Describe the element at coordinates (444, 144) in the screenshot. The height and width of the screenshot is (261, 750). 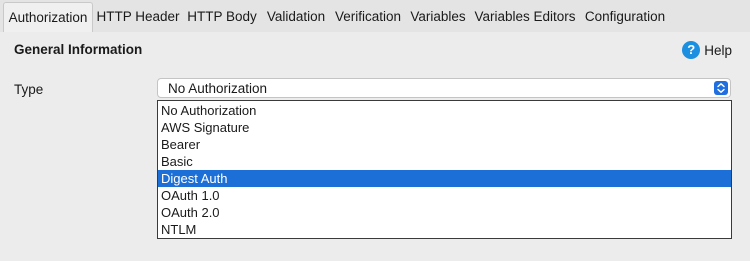
I see `option-bearer: Bearer` at that location.